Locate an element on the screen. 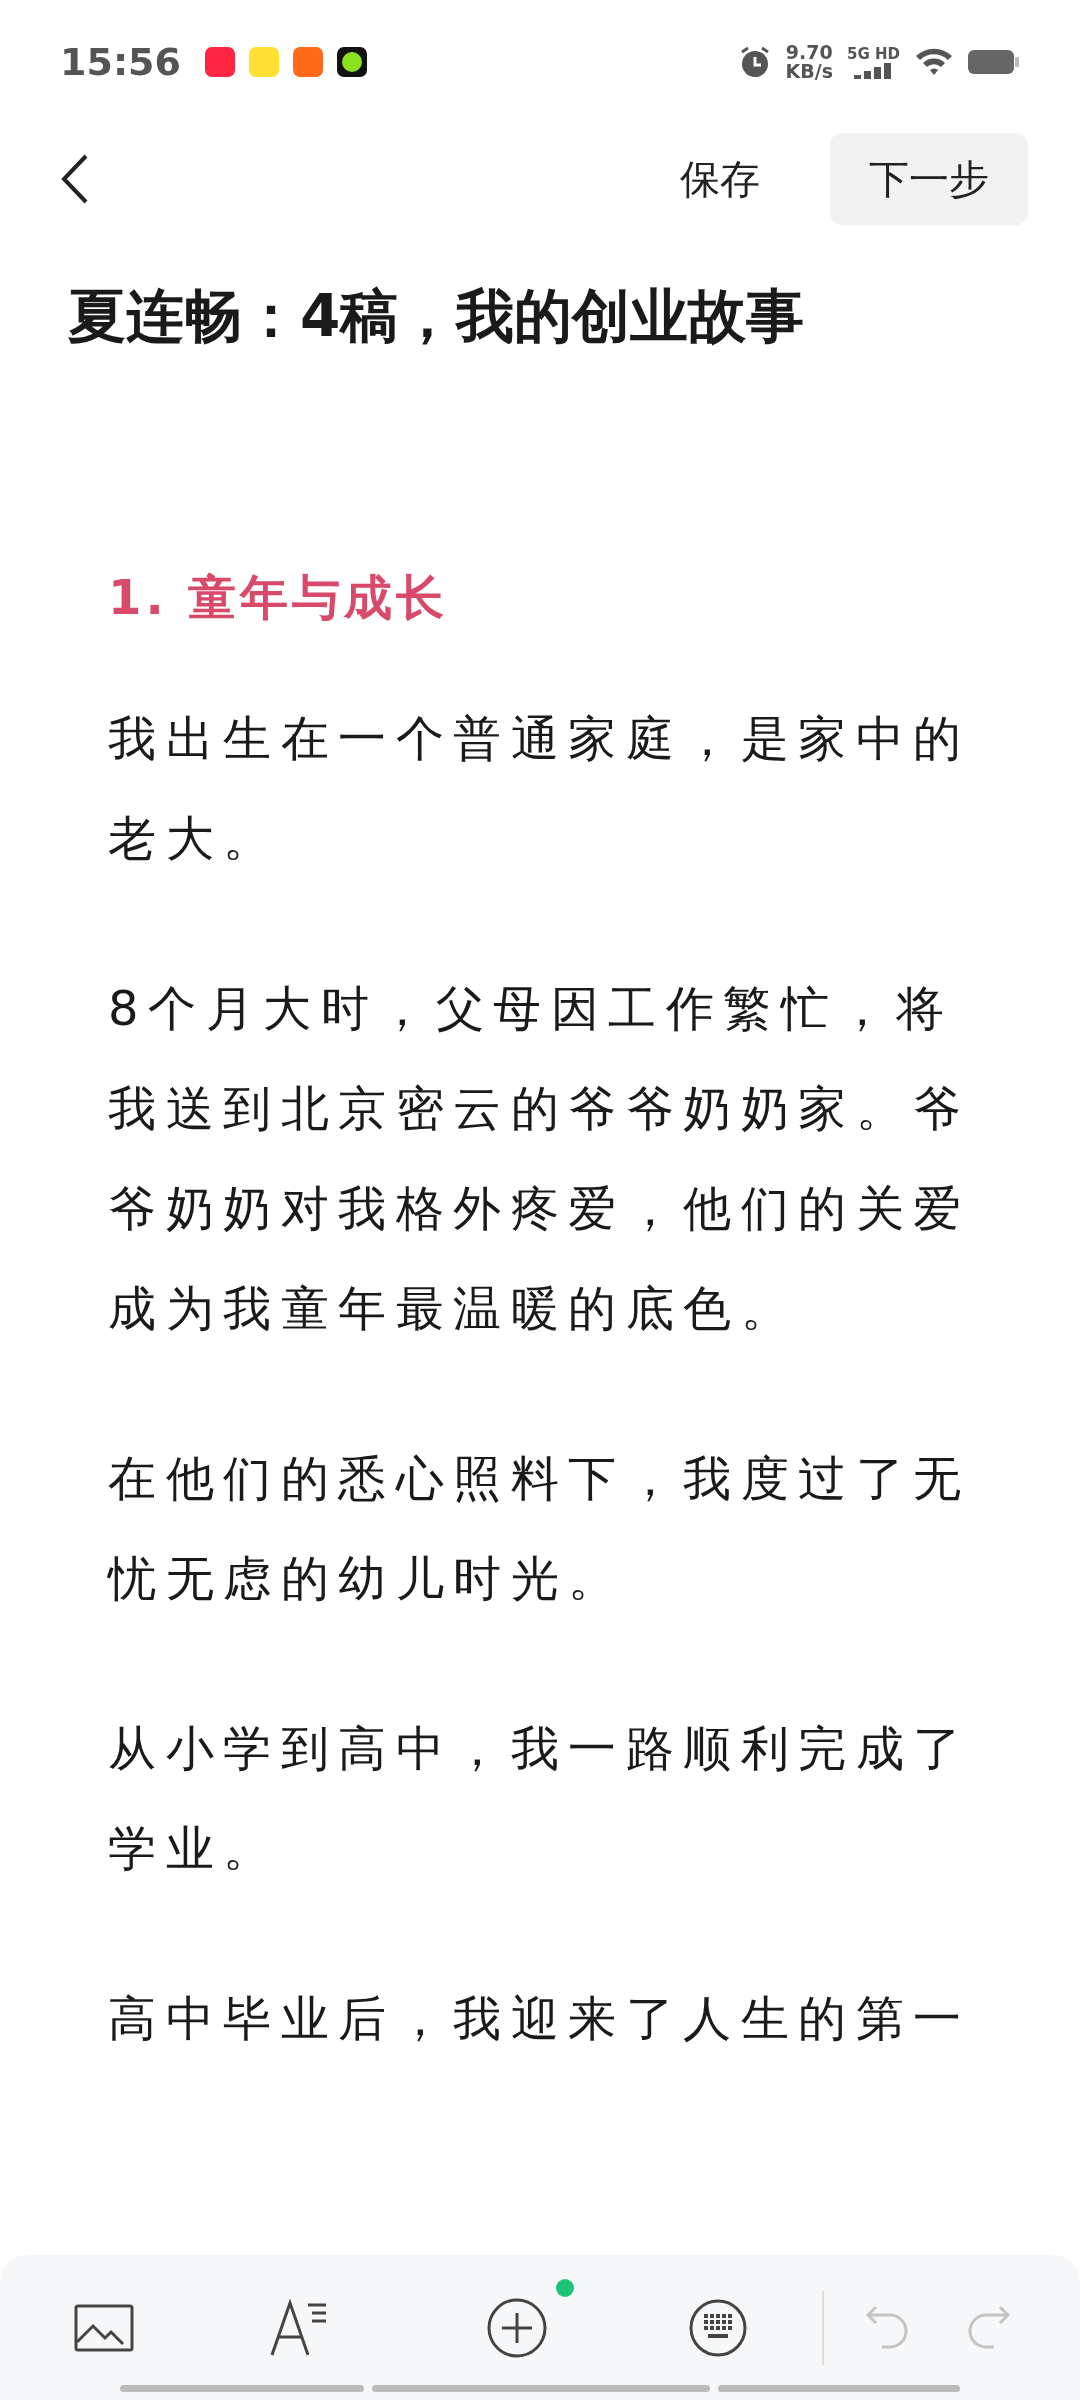 The height and width of the screenshot is (2400, 1080). image-icon is located at coordinates (104, 2327).